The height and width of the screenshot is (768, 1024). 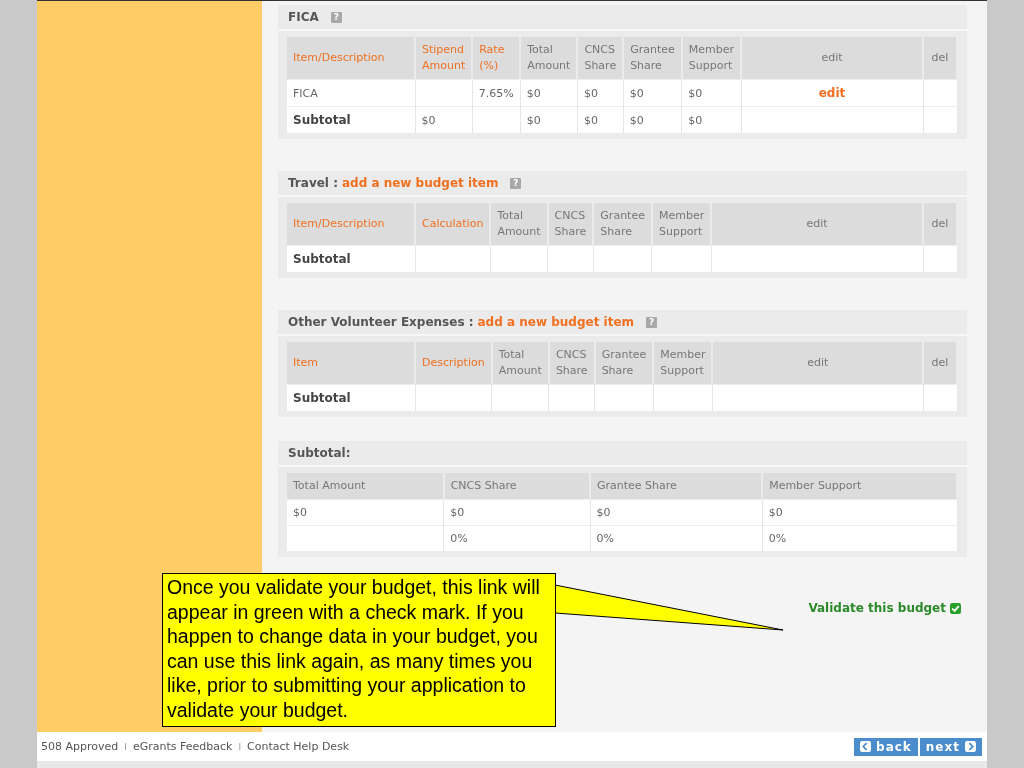 I want to click on footer-link: 508 Approved, so click(x=80, y=746).